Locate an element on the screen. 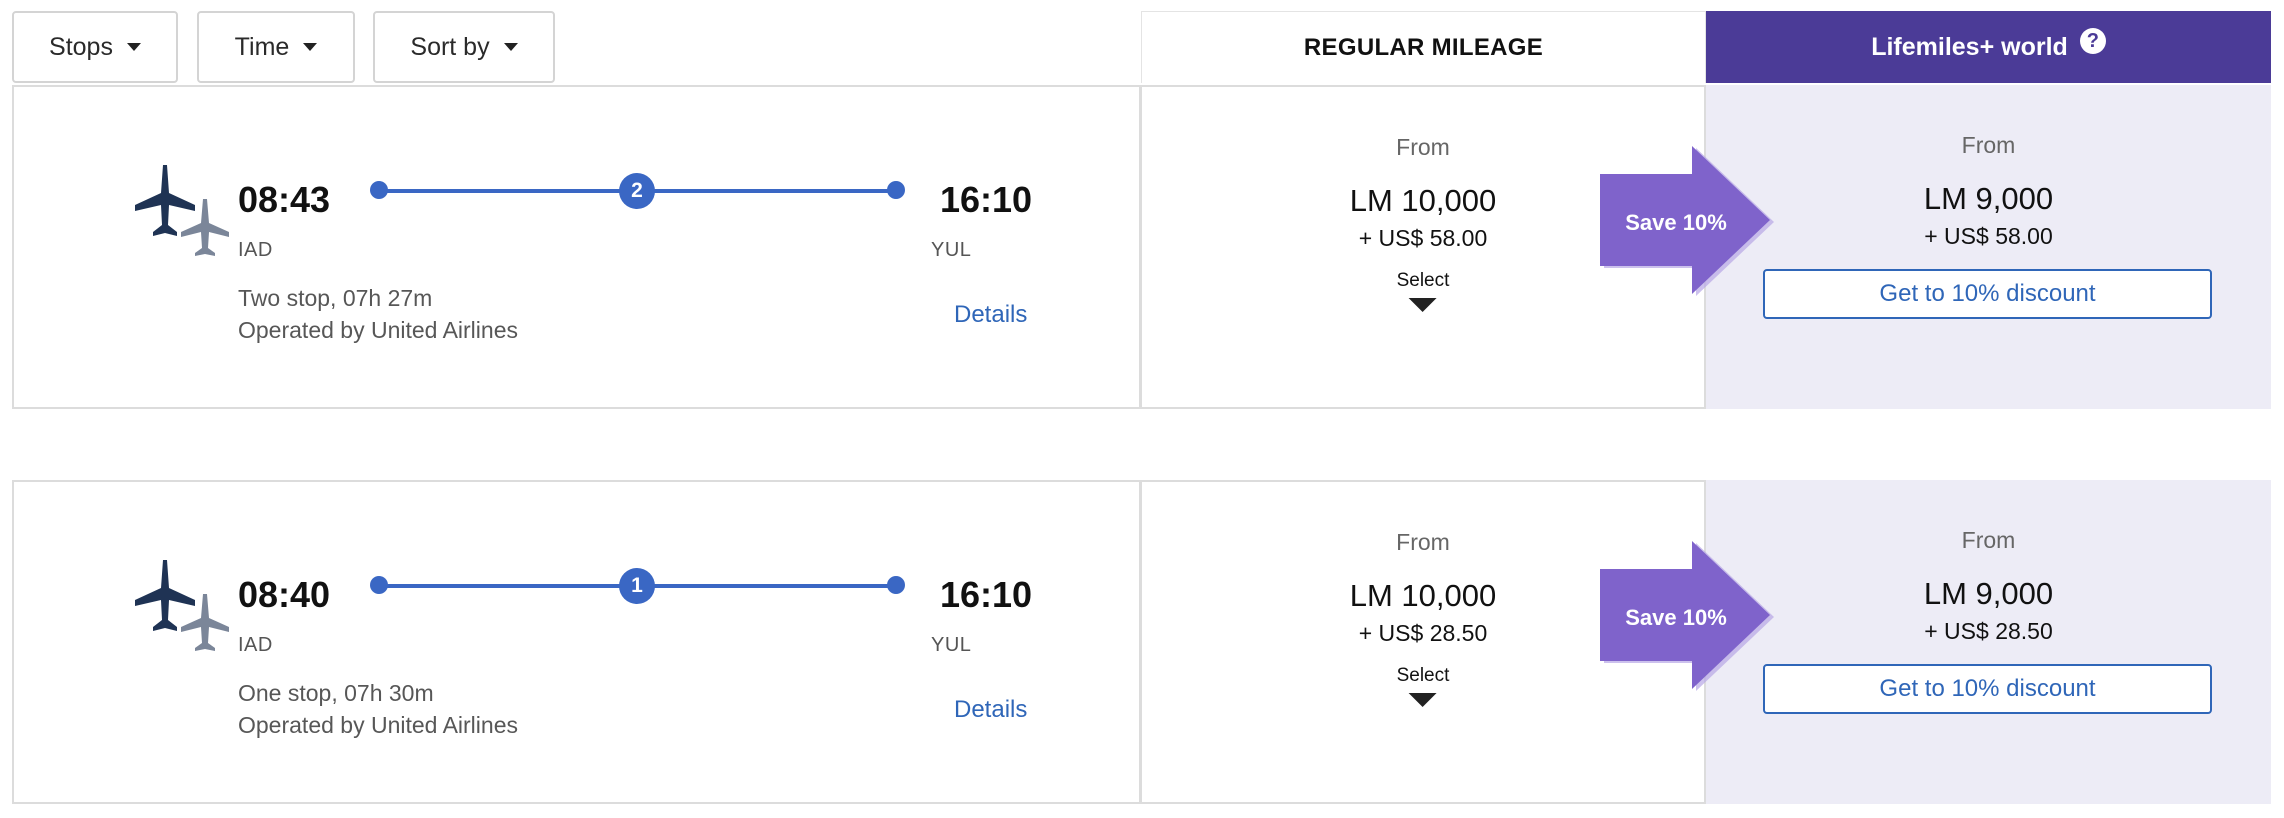  departure-time: 08:43 is located at coordinates (284, 199).